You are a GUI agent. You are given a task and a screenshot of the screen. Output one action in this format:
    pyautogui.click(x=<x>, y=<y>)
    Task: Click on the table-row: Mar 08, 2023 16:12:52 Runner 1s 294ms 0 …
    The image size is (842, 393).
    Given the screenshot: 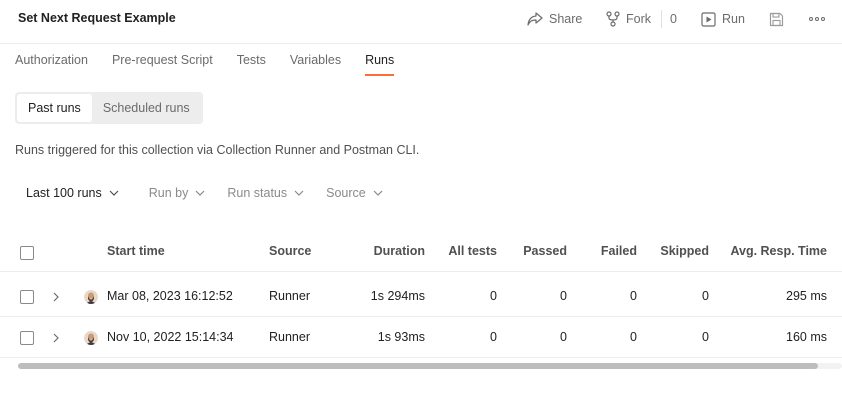 What is the action you would take?
    pyautogui.click(x=421, y=296)
    